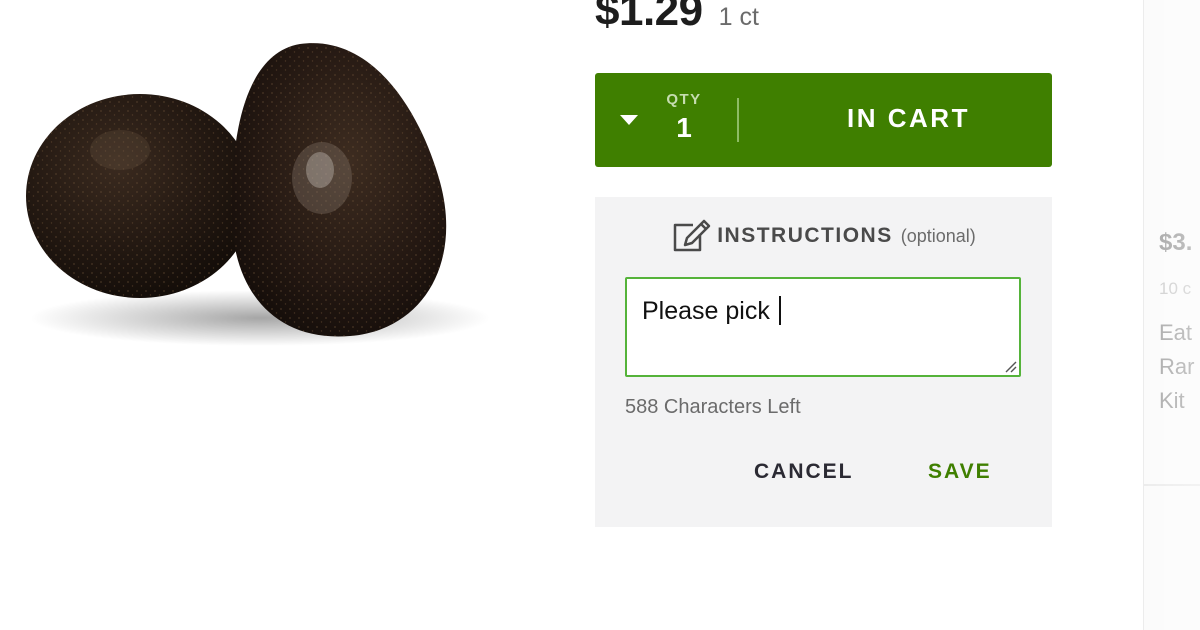  I want to click on caret-down-icon, so click(629, 120).